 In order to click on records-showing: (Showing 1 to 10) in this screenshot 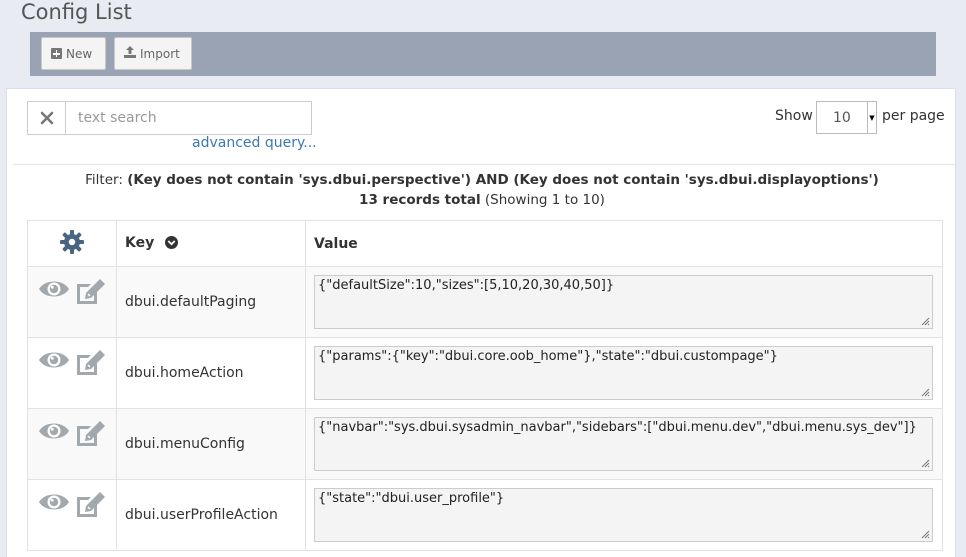, I will do `click(544, 200)`.